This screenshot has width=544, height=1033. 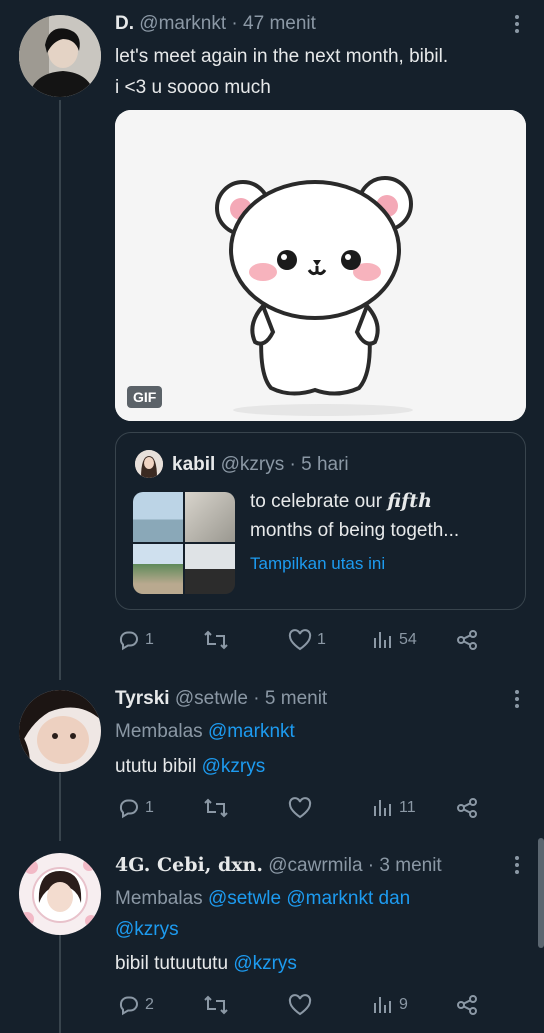 What do you see at coordinates (211, 698) in the screenshot?
I see `handle: @setwle` at bounding box center [211, 698].